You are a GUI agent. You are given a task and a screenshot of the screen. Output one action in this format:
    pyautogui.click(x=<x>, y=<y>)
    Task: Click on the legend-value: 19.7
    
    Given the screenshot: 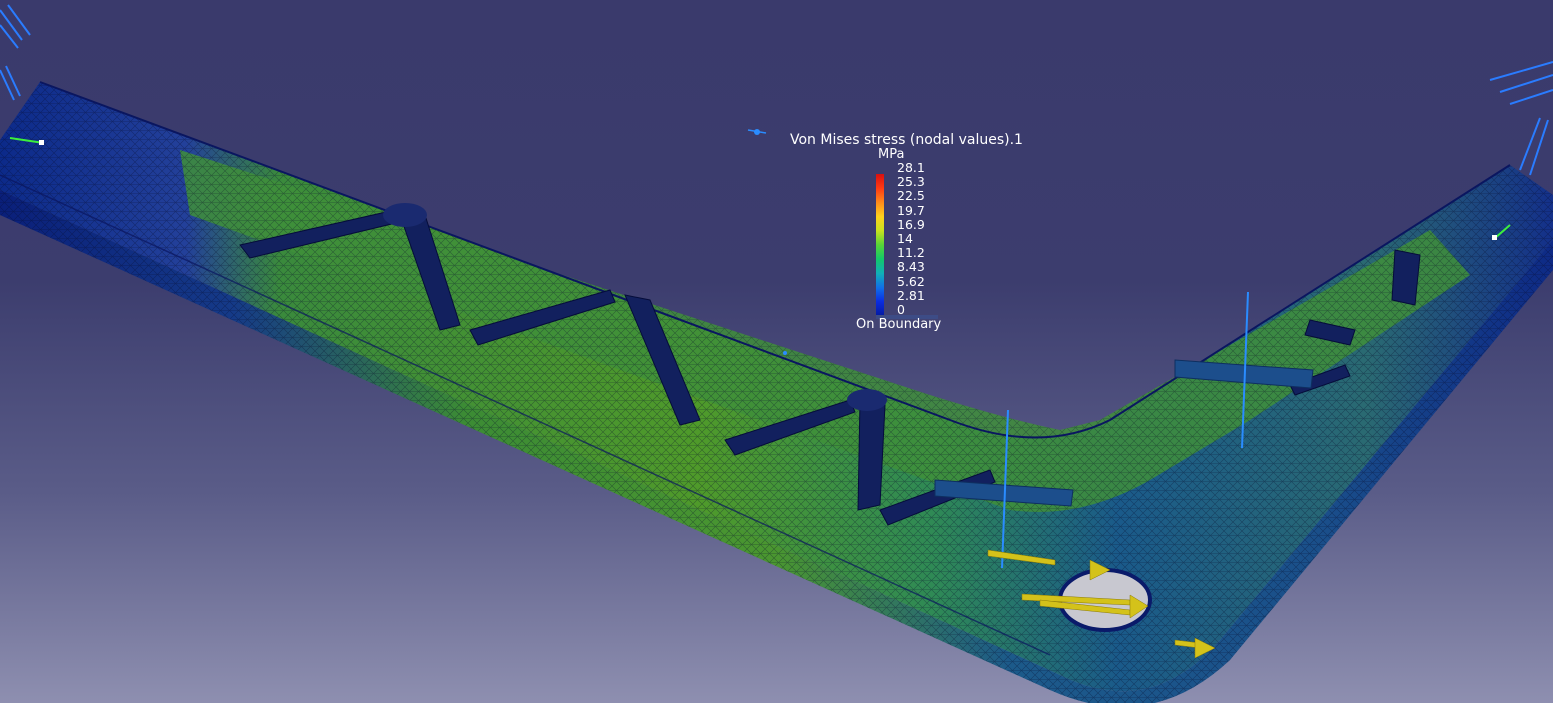 What is the action you would take?
    pyautogui.click(x=911, y=210)
    